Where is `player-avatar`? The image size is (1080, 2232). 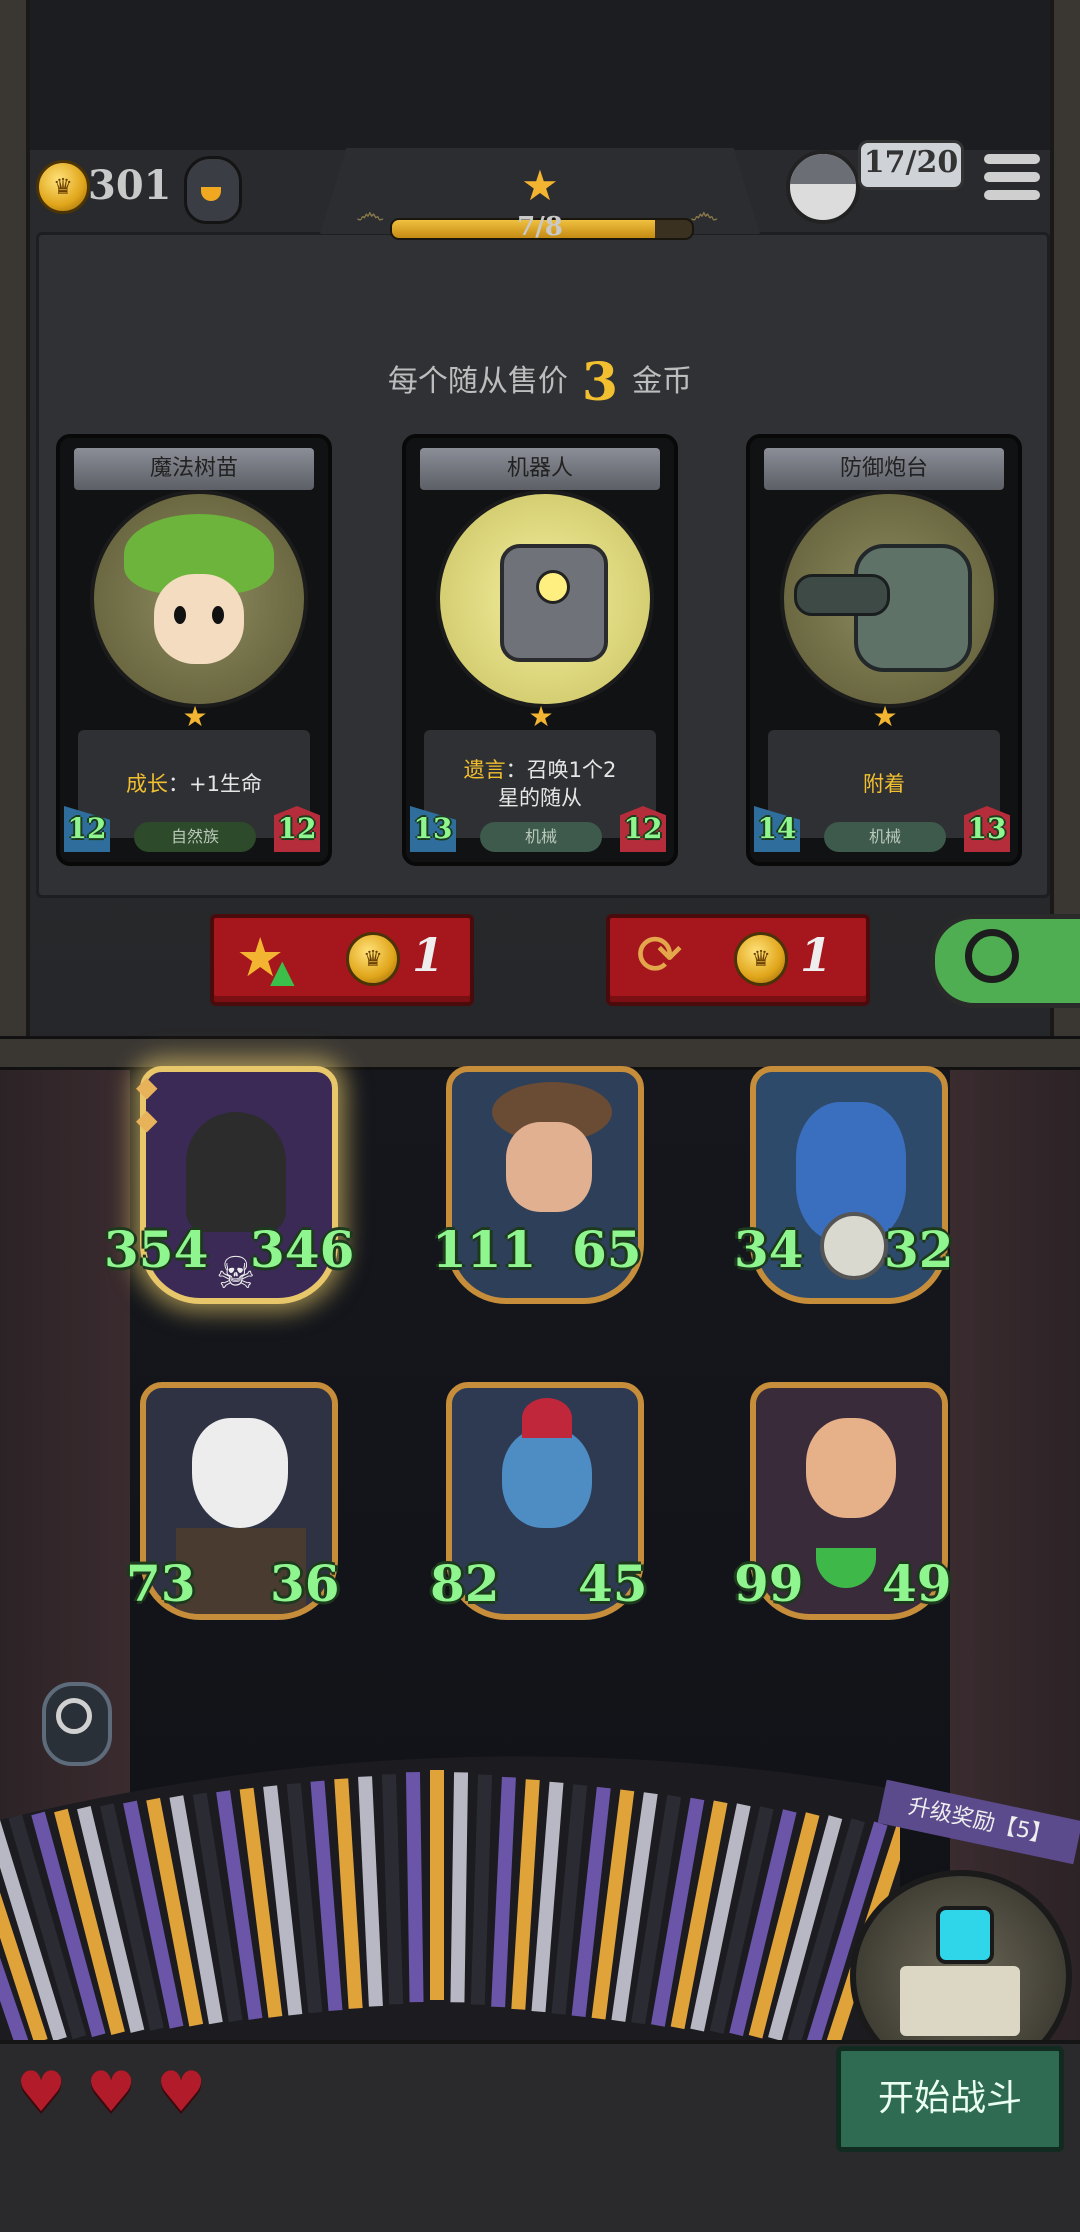 player-avatar is located at coordinates (823, 187).